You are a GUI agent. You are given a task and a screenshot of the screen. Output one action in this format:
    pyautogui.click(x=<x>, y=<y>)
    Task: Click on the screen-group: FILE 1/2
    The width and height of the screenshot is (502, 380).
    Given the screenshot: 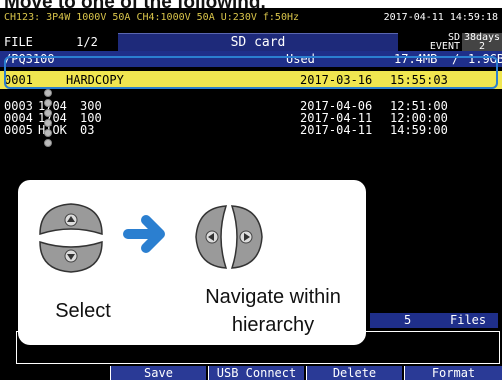 What is the action you would take?
    pyautogui.click(x=60, y=42)
    